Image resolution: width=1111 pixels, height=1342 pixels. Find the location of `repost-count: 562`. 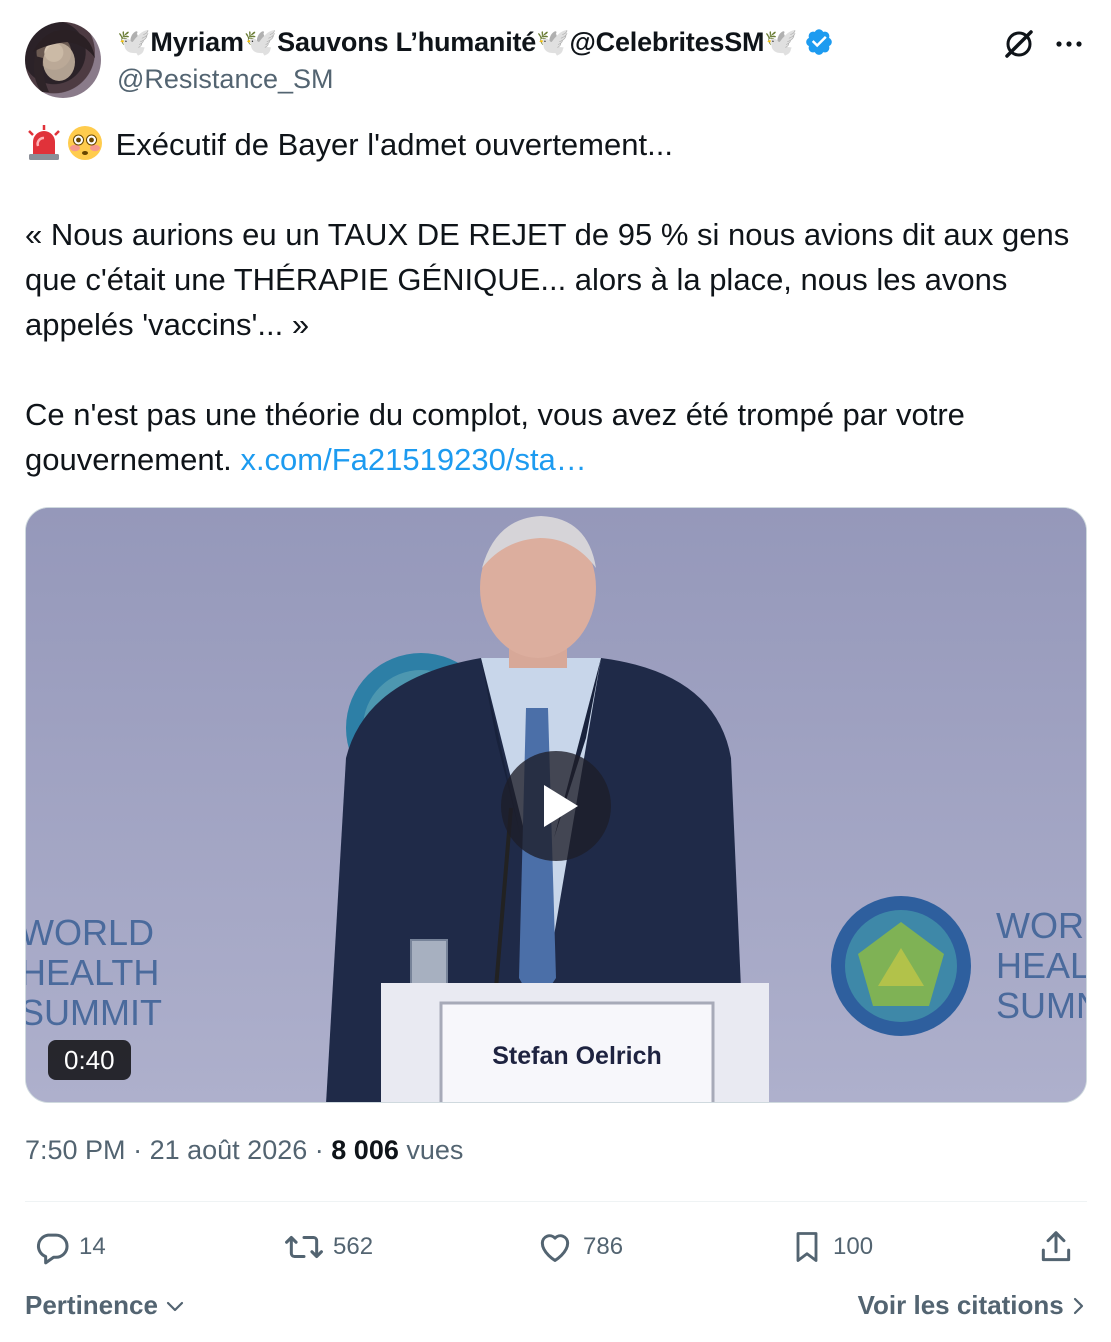

repost-count: 562 is located at coordinates (353, 1246).